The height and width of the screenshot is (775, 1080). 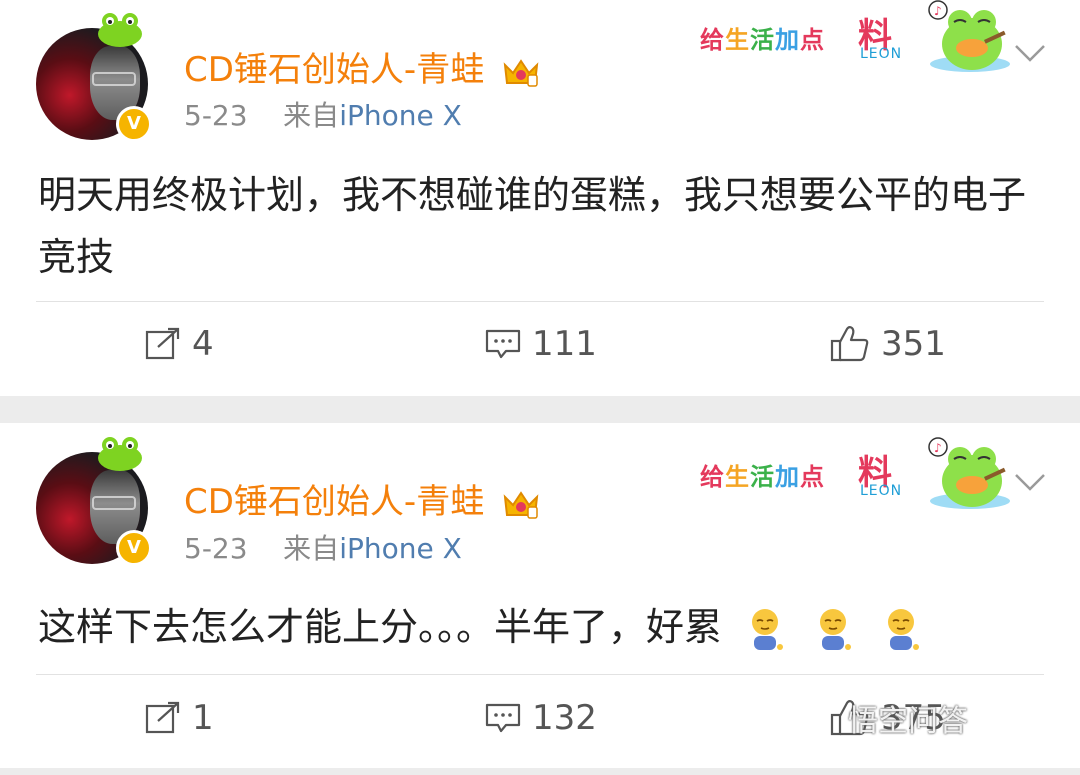 I want to click on comment-count: 132, so click(x=564, y=718).